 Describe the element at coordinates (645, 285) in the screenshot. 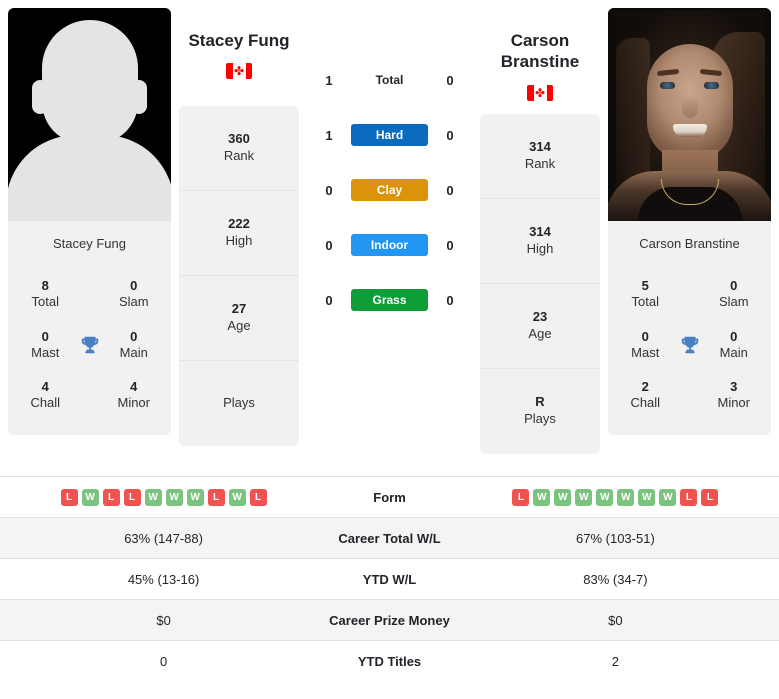

I see `stat-total-value: 5` at that location.